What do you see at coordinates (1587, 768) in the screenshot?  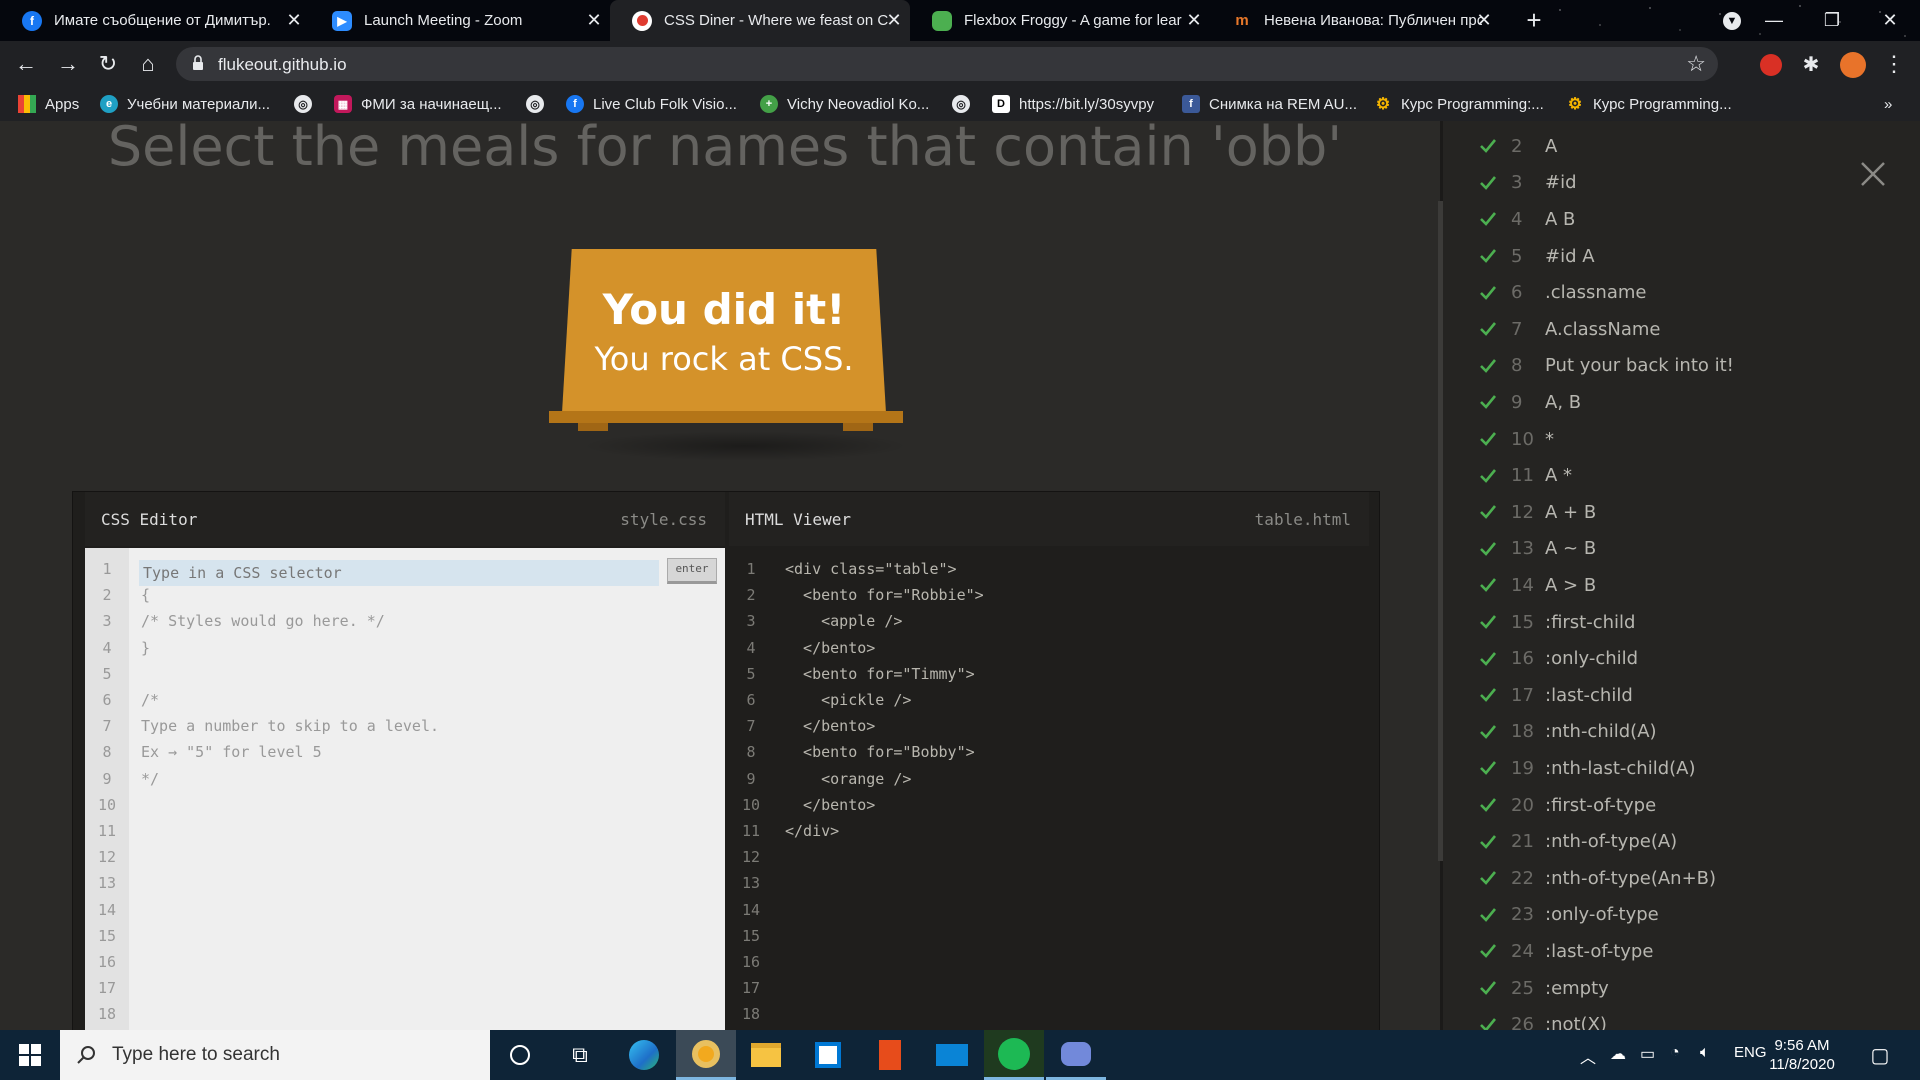 I see `level-item: 19:nth-last-child(A)` at bounding box center [1587, 768].